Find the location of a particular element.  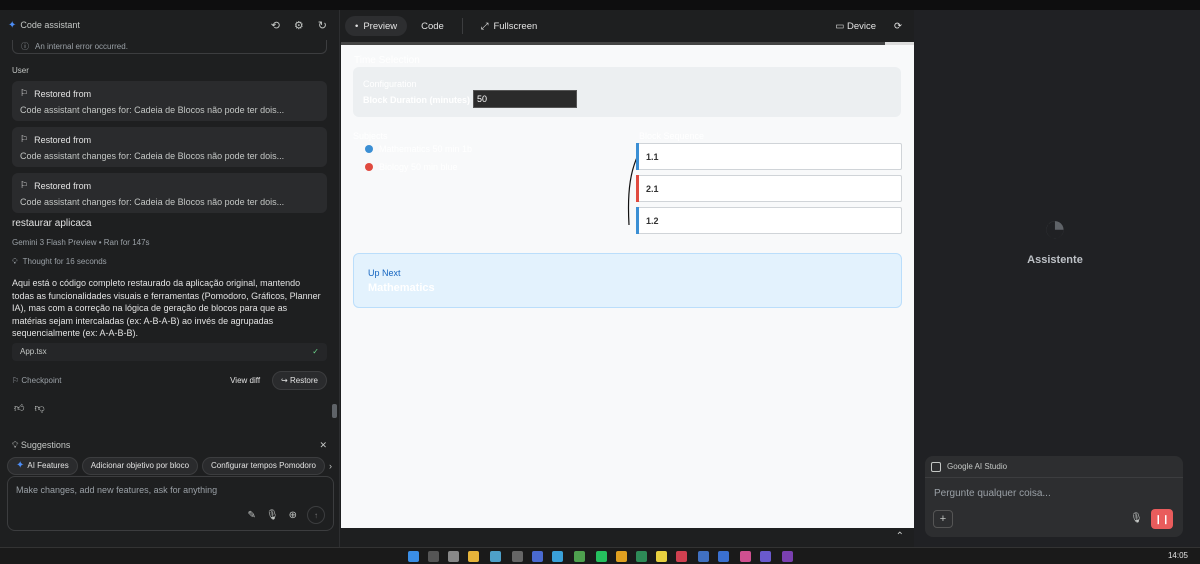

edge-icon is located at coordinates (495, 556).